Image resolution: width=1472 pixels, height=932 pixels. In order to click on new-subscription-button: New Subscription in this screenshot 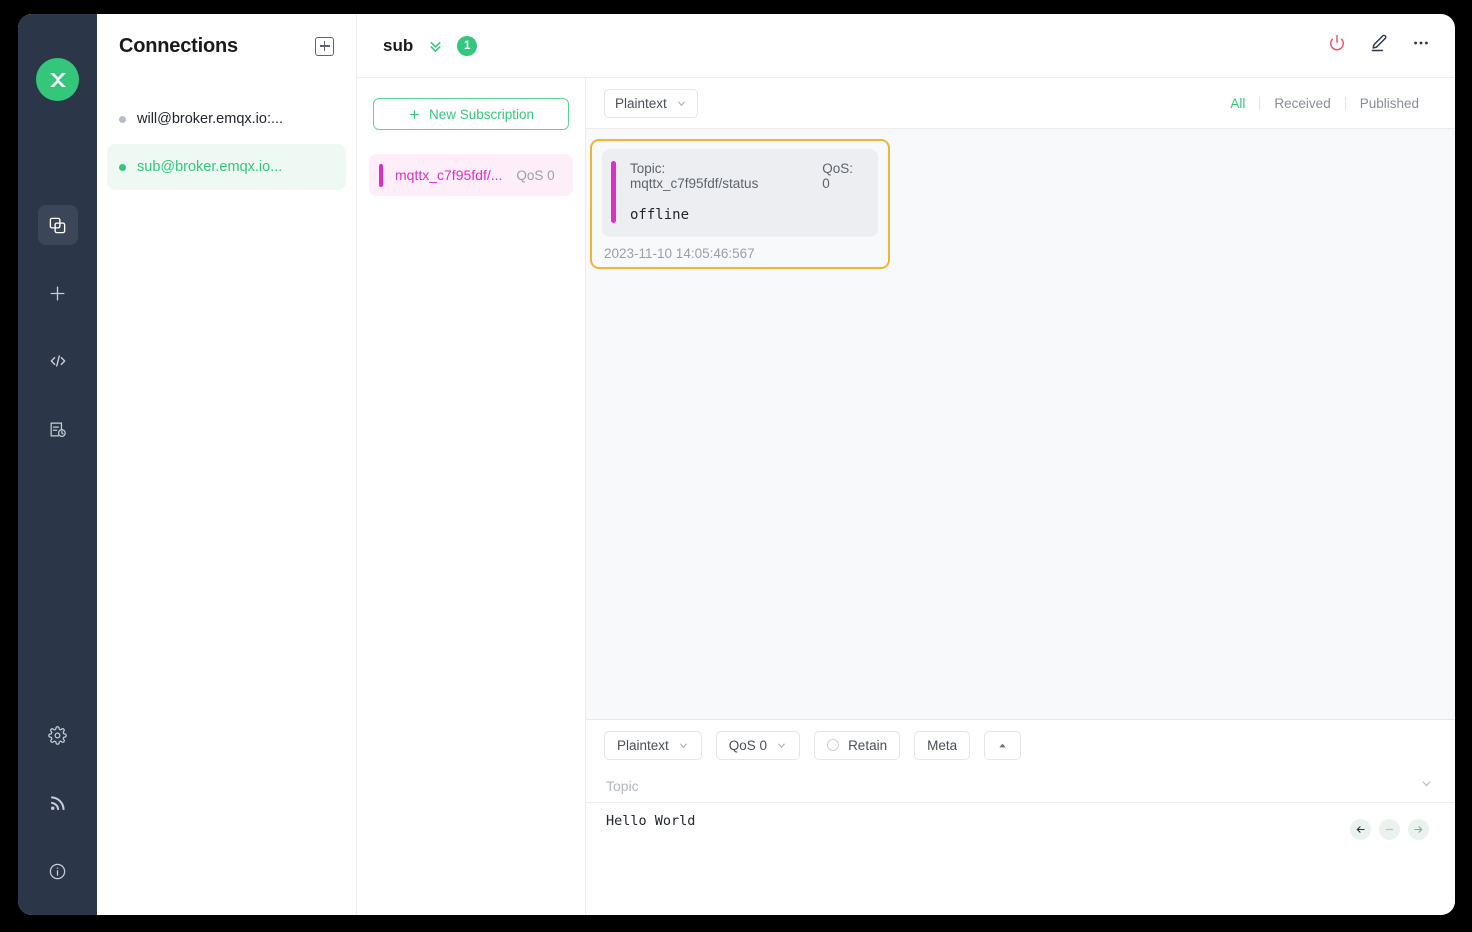, I will do `click(471, 114)`.